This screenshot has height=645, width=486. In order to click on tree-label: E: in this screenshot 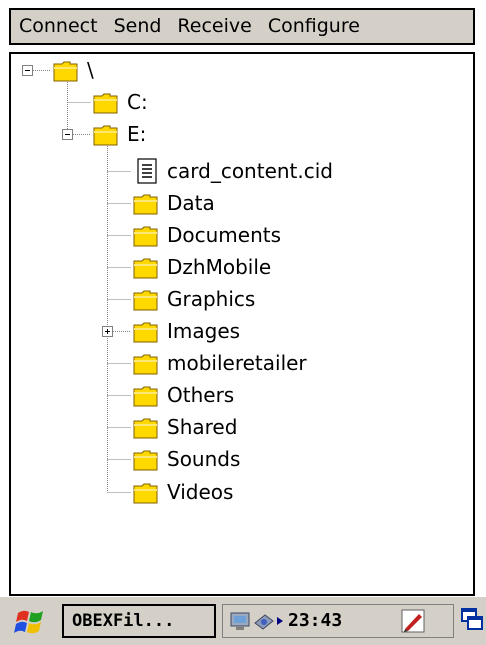, I will do `click(137, 134)`.